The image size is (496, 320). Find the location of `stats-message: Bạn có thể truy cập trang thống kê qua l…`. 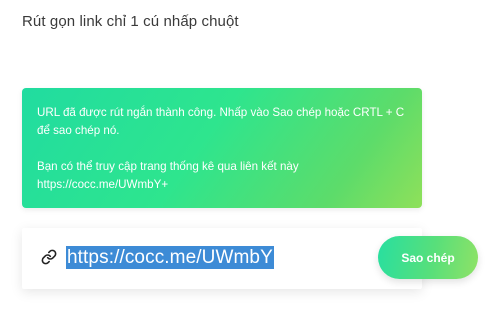

stats-message: Bạn có thể truy cập trang thống kê qua l… is located at coordinates (168, 175).